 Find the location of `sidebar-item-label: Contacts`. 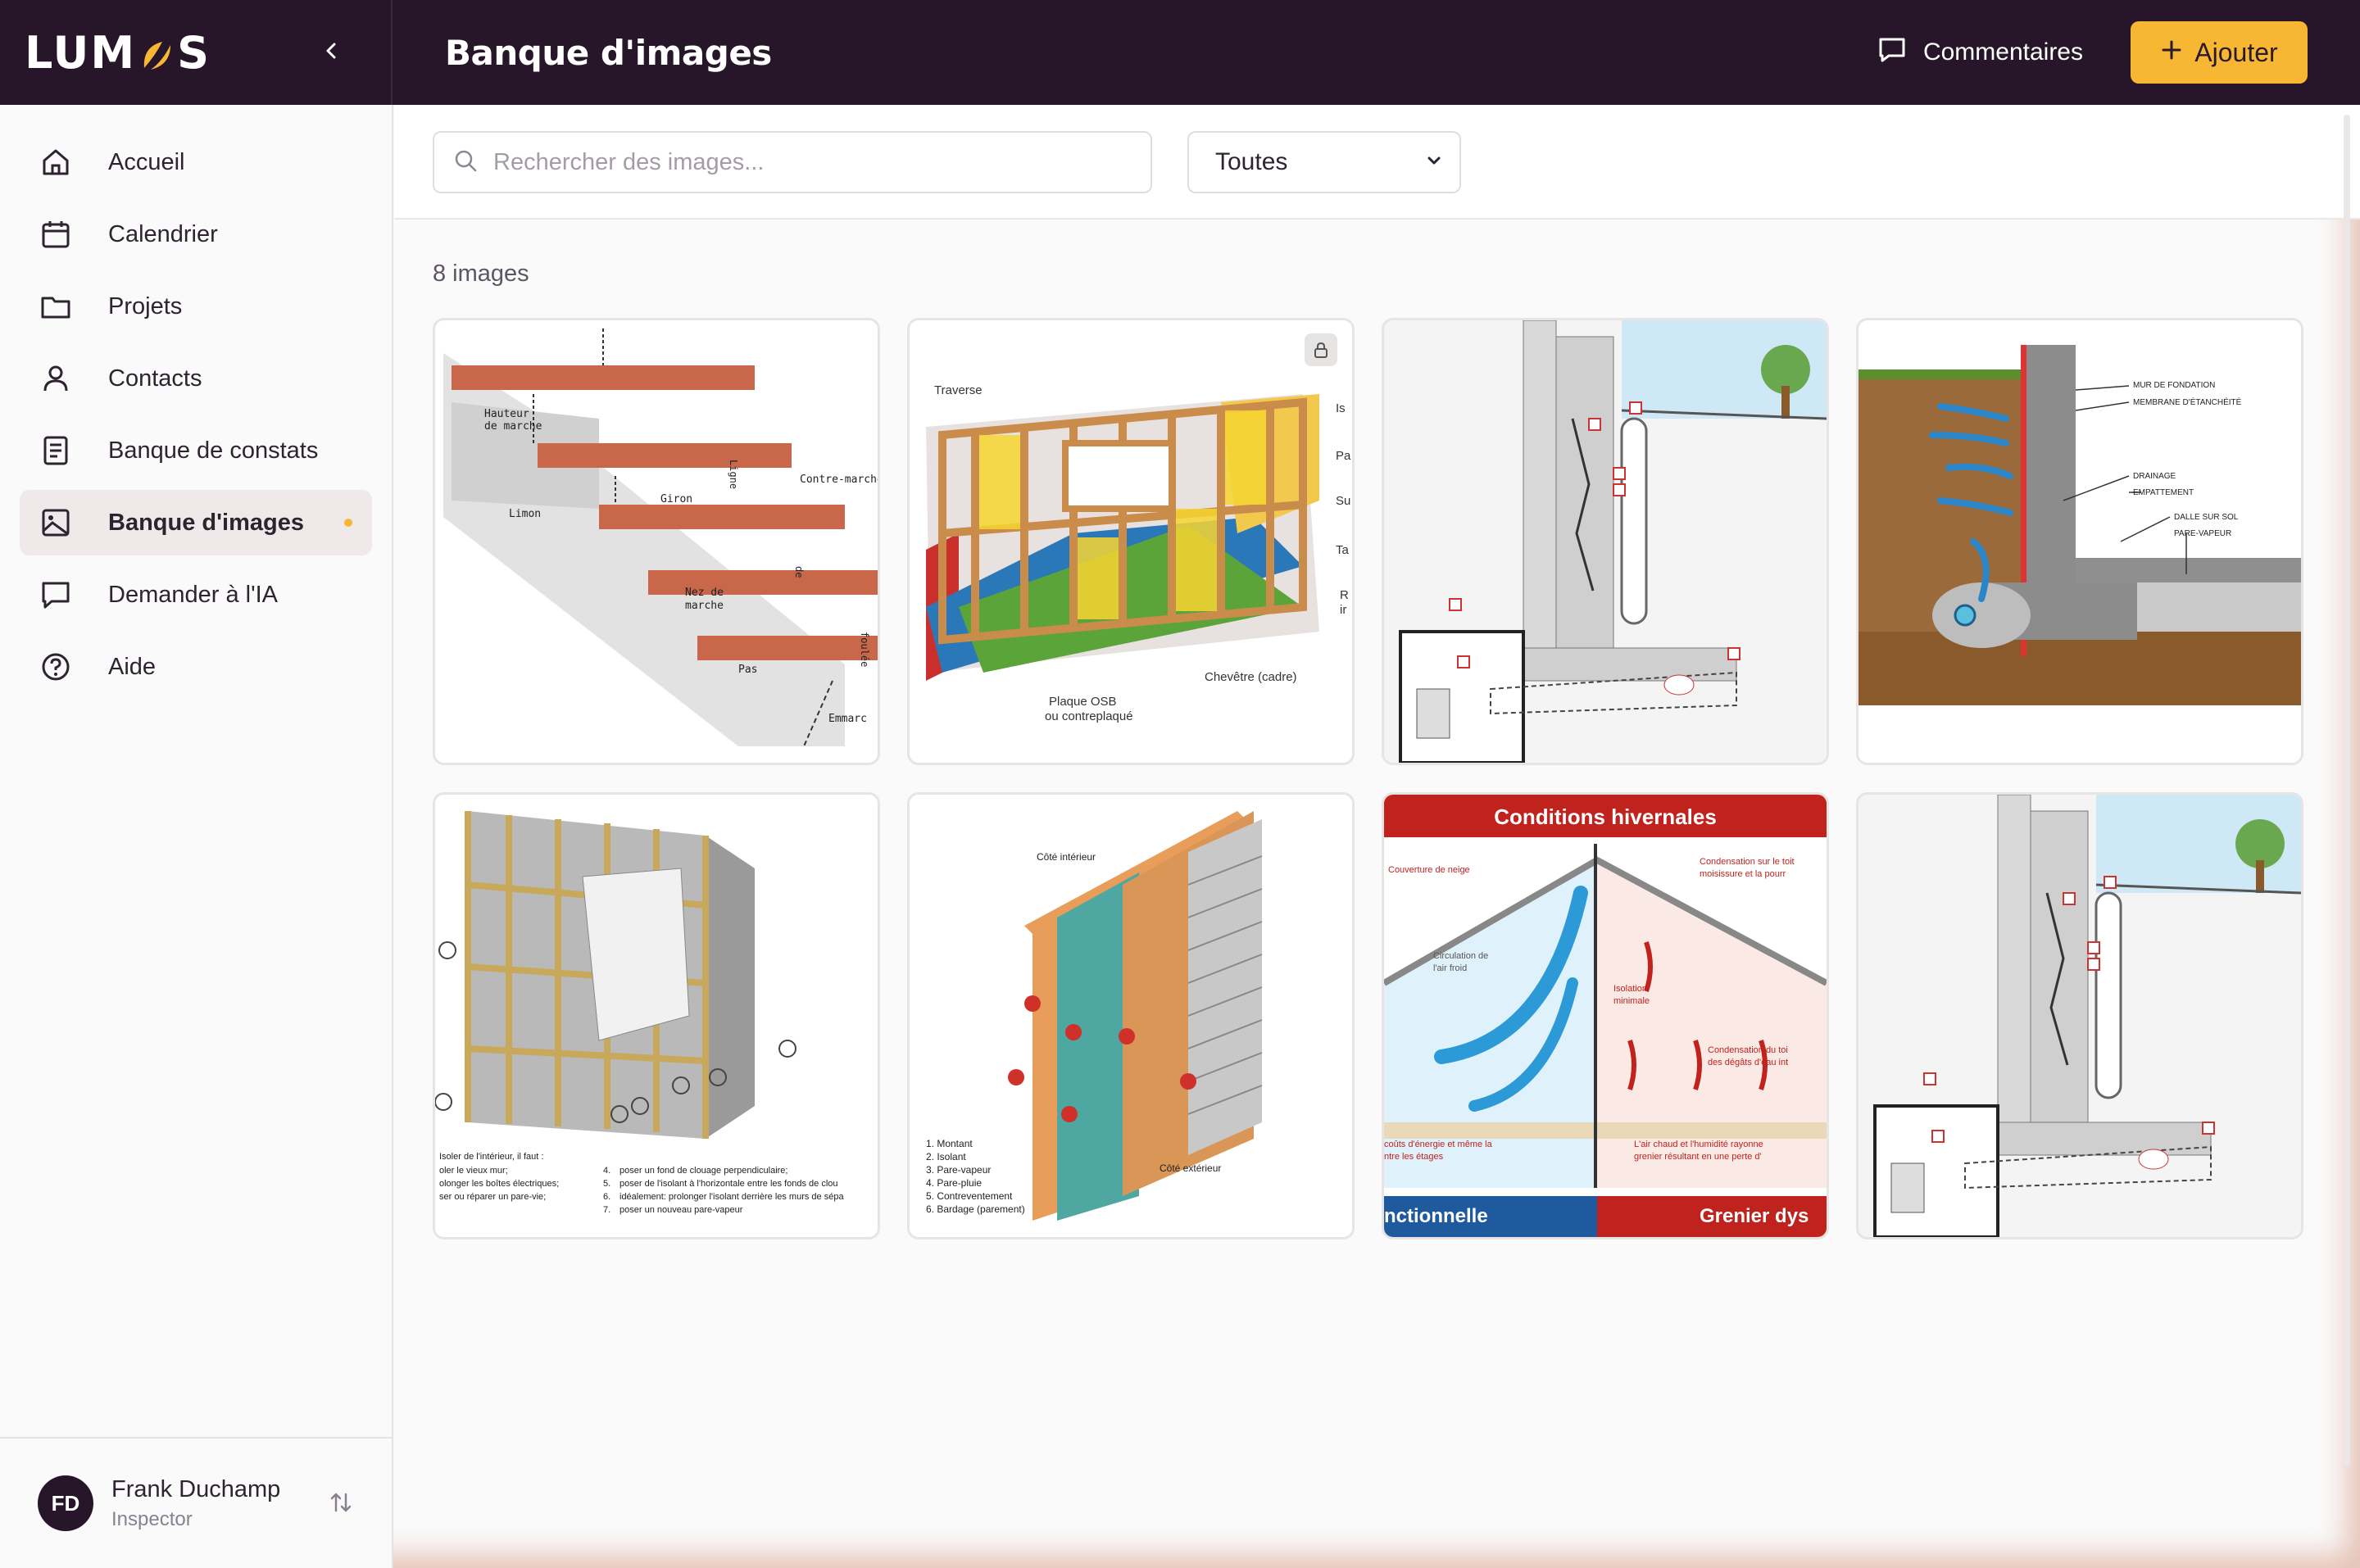

sidebar-item-label: Contacts is located at coordinates (155, 378).